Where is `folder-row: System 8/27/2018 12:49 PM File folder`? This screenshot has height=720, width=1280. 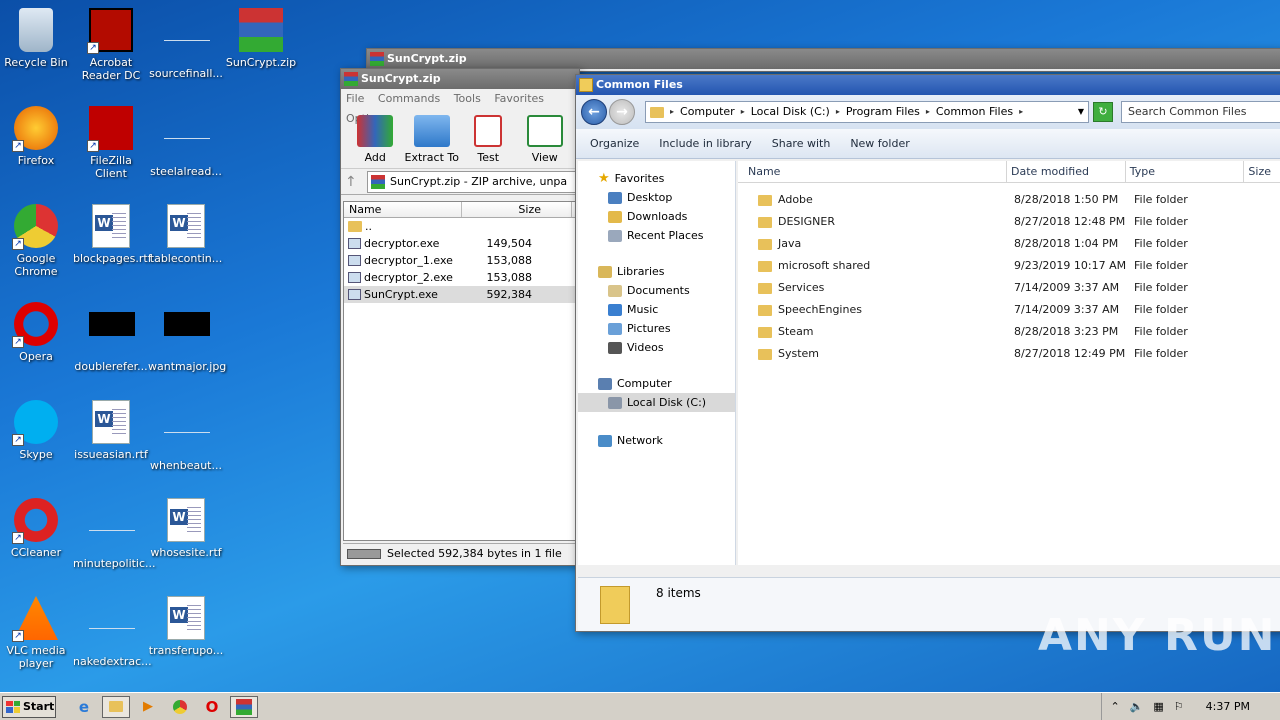
folder-row: System 8/27/2018 12:49 PM File folder is located at coordinates (1009, 354).